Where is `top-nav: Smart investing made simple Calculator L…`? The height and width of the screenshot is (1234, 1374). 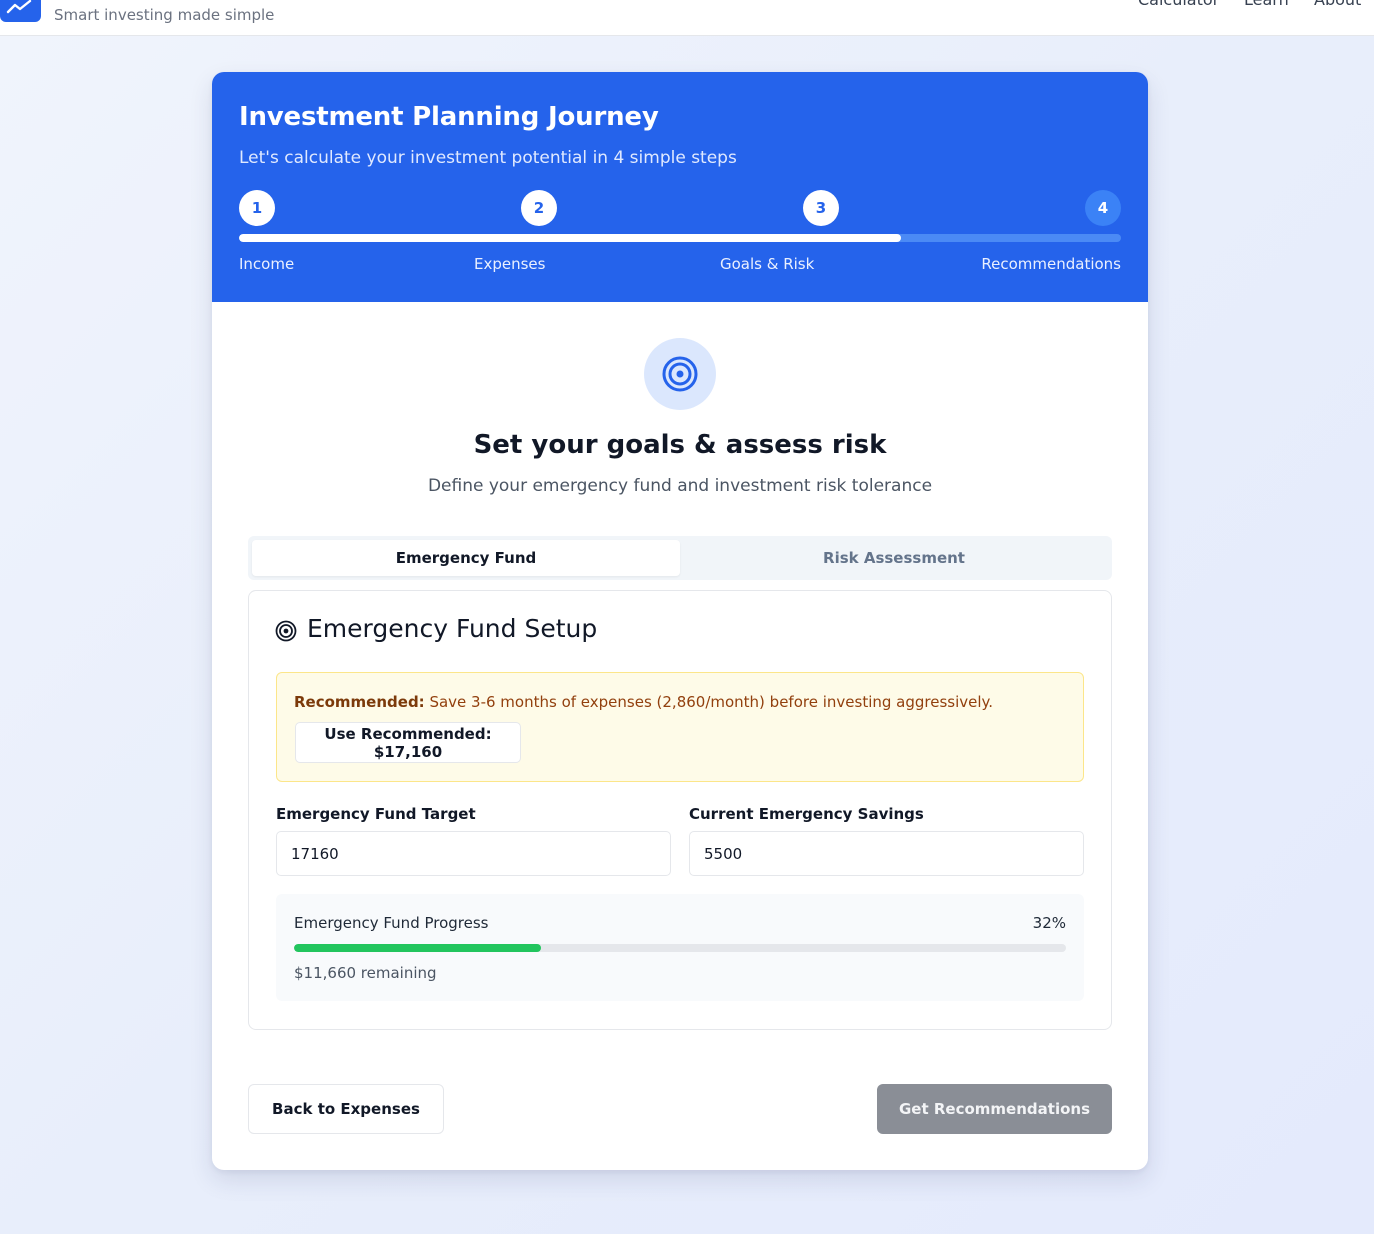 top-nav: Smart investing made simple Calculator L… is located at coordinates (687, 18).